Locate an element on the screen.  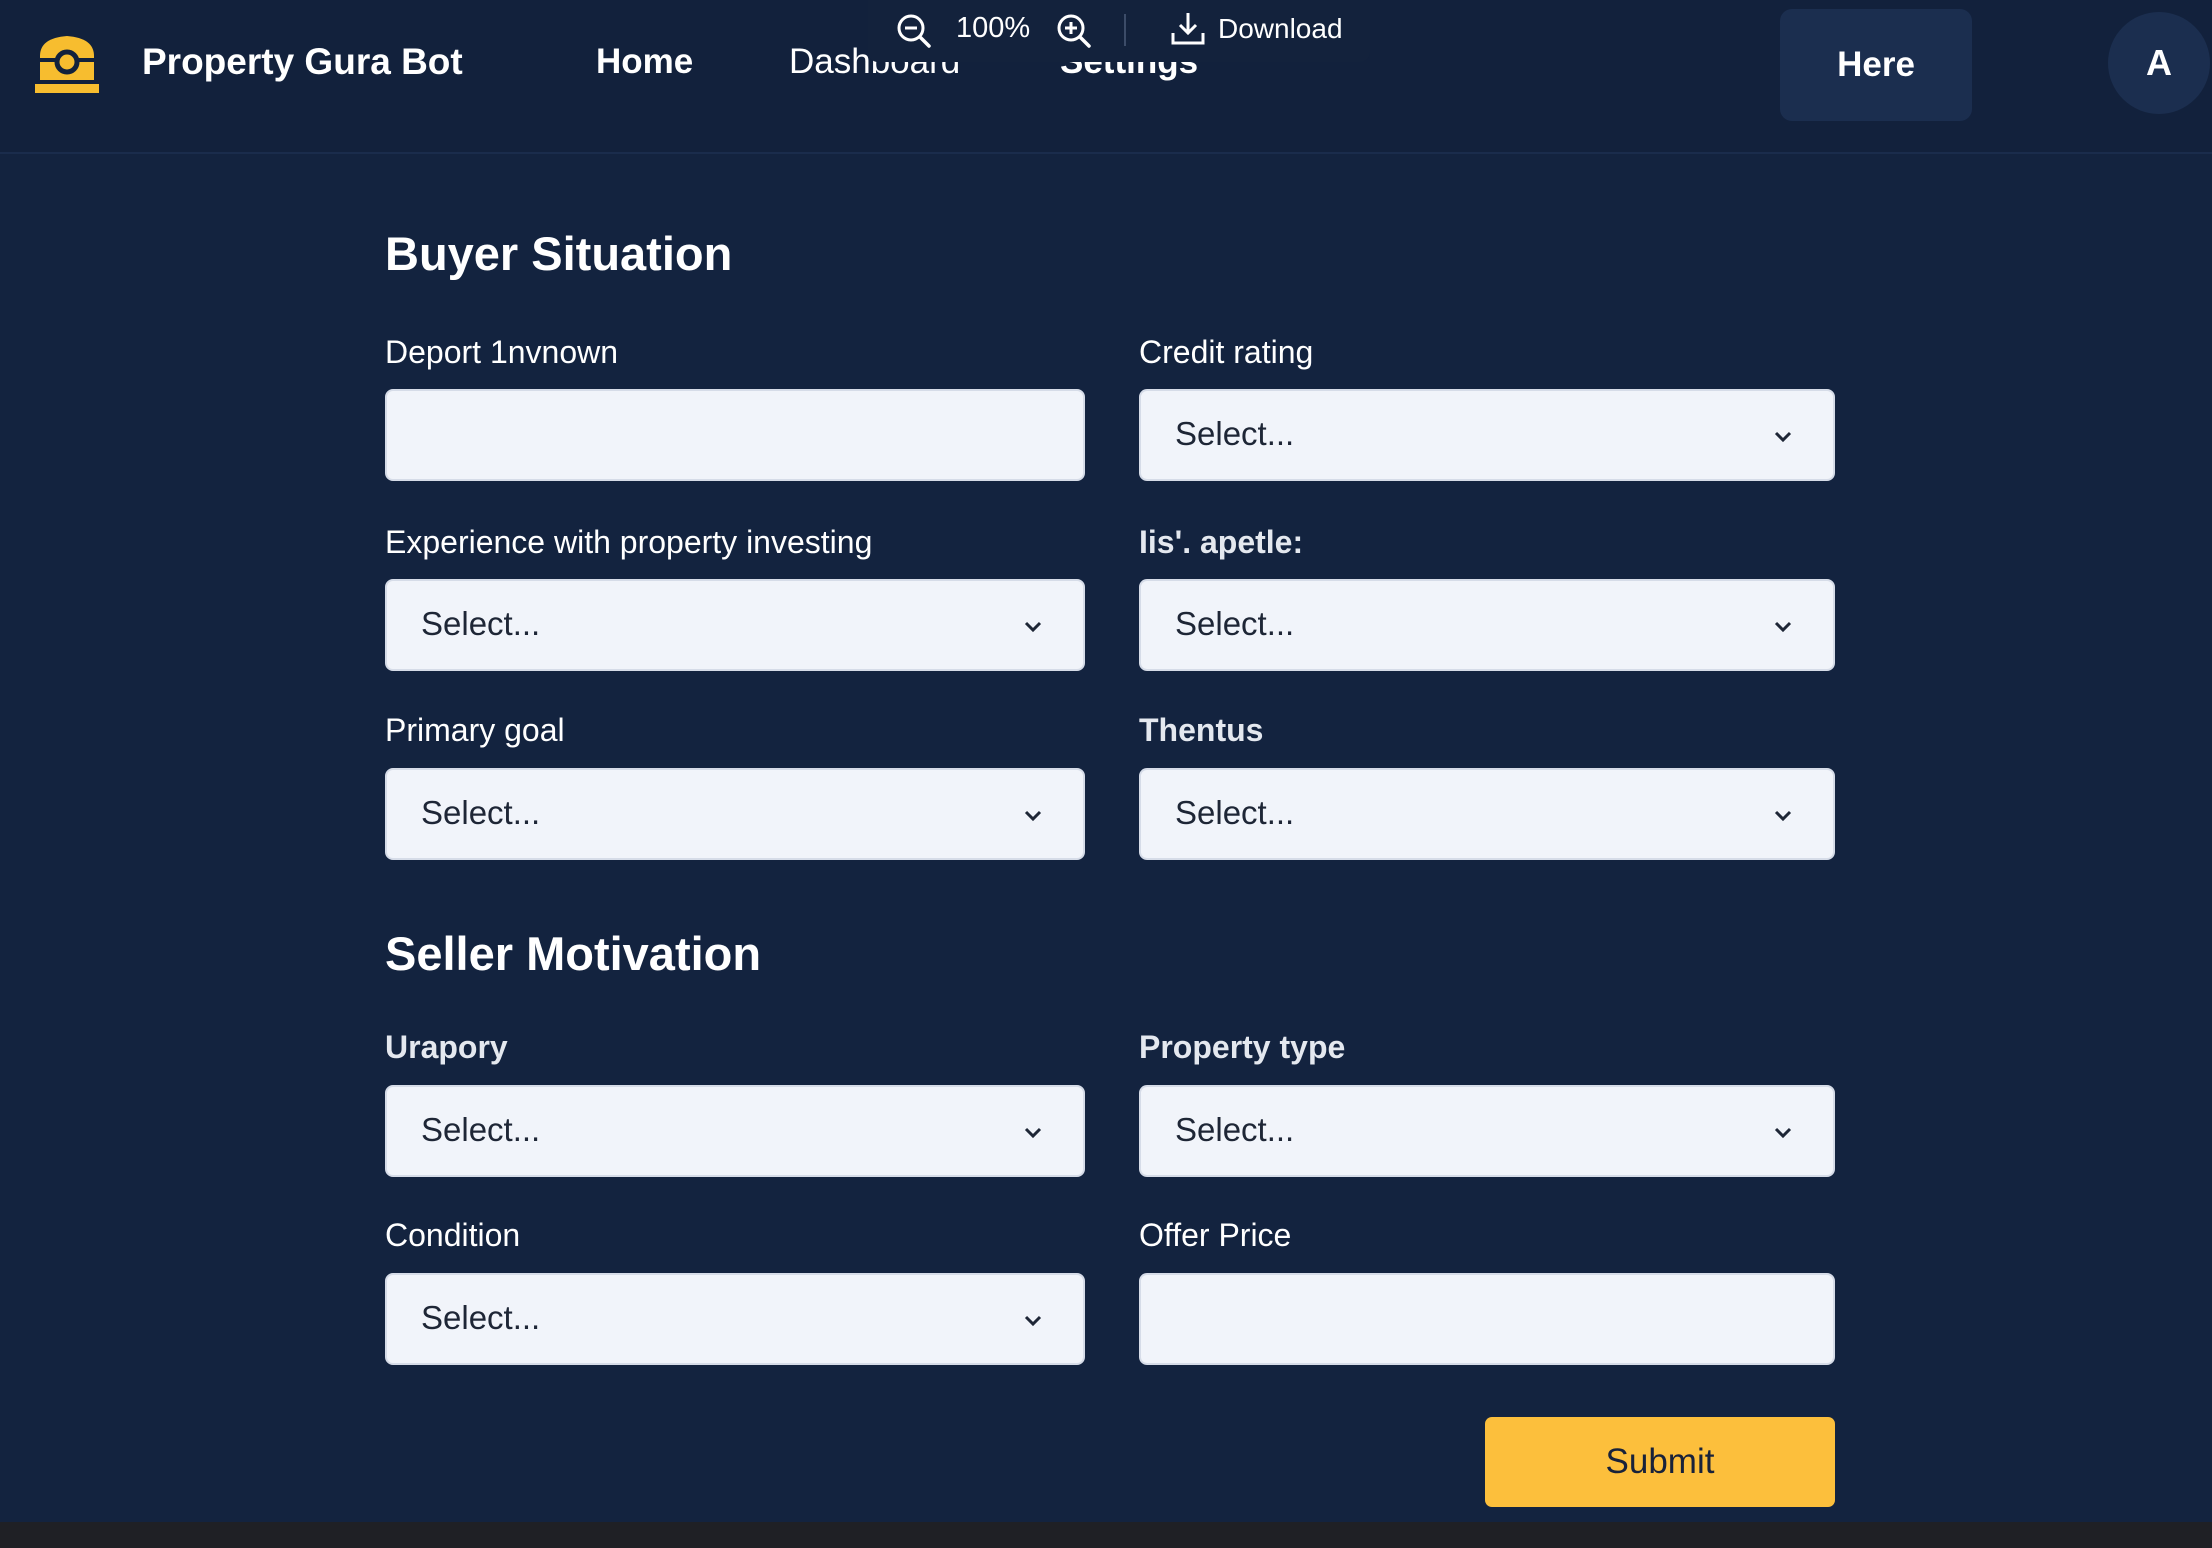
download-icon is located at coordinates (1188, 29).